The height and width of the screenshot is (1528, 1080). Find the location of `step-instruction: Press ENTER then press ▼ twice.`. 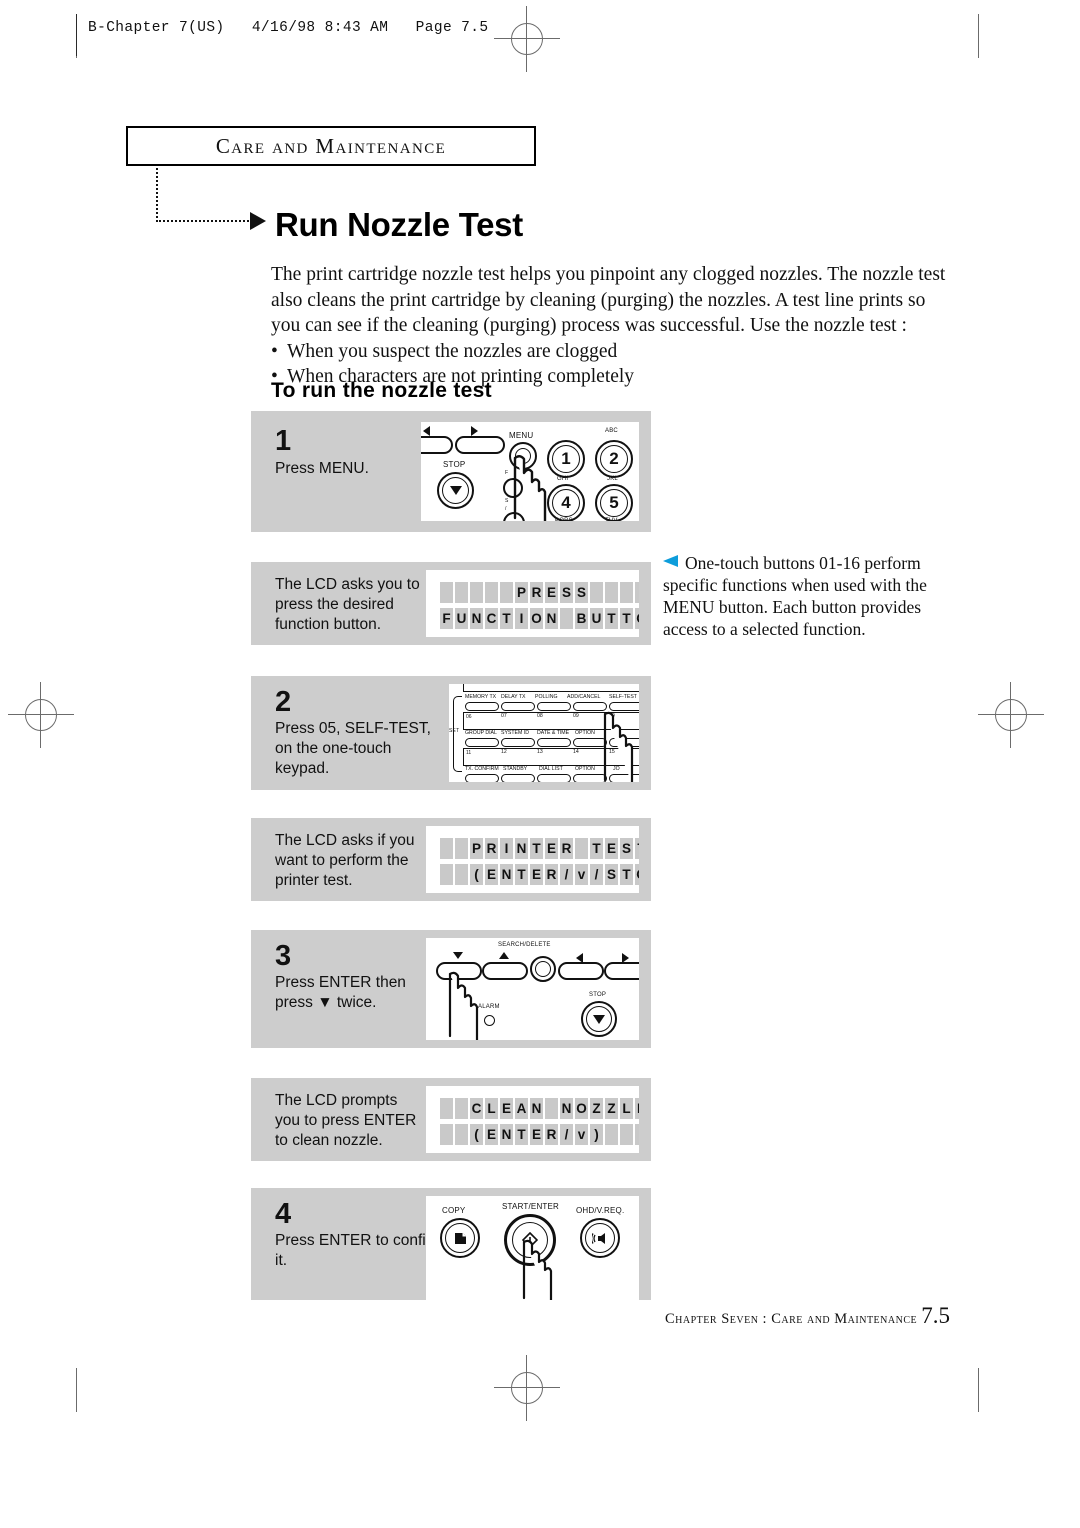

step-instruction: Press ENTER then press ▼ twice. is located at coordinates (340, 992).